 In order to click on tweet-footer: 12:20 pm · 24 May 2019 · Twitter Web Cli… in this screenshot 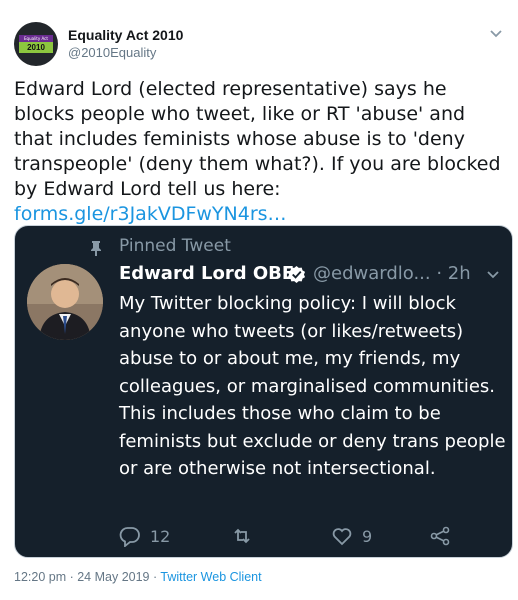, I will do `click(138, 577)`.